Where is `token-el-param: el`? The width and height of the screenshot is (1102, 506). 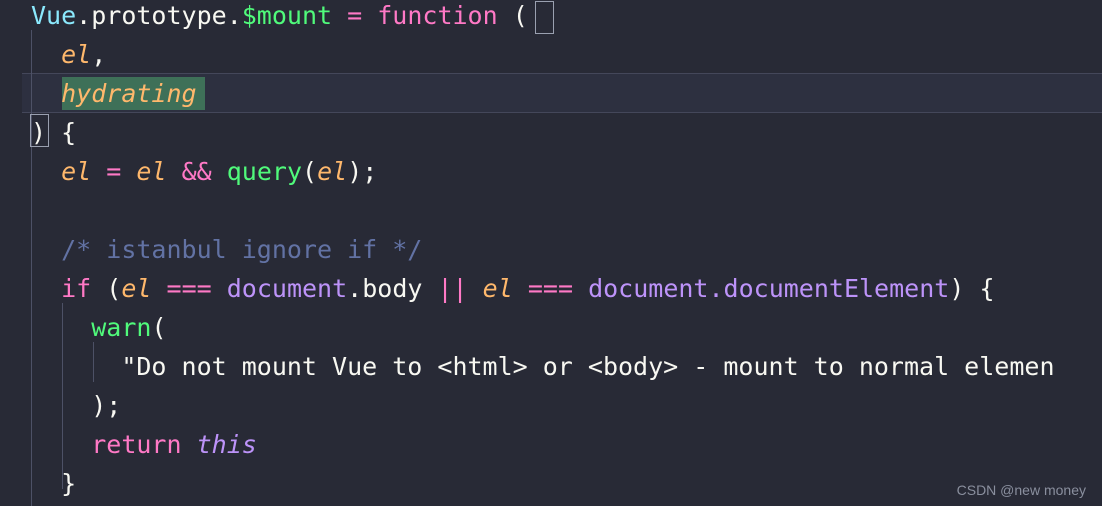 token-el-param: el is located at coordinates (76, 54).